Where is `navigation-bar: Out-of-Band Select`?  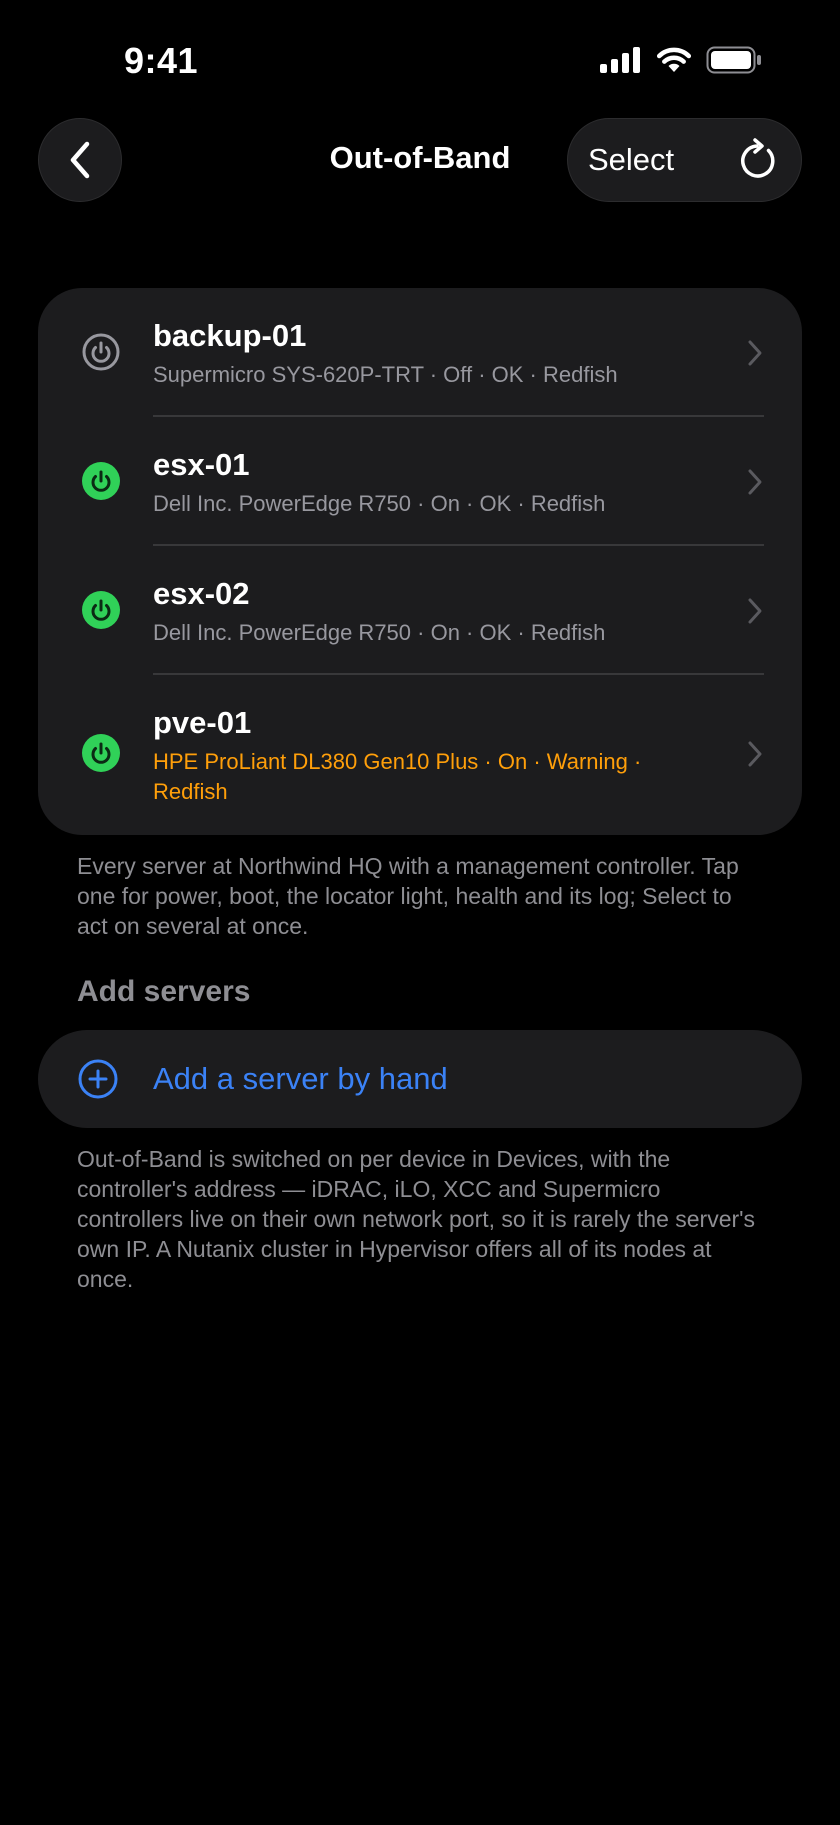
navigation-bar: Out-of-Band Select is located at coordinates (420, 160).